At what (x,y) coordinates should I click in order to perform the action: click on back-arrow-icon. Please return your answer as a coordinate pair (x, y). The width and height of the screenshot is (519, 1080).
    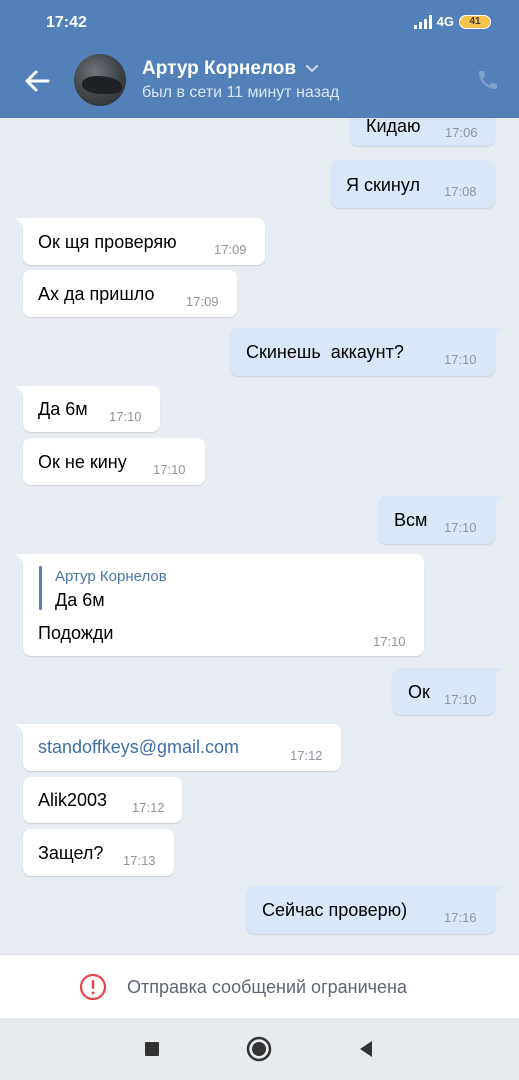
    Looking at the image, I should click on (37, 81).